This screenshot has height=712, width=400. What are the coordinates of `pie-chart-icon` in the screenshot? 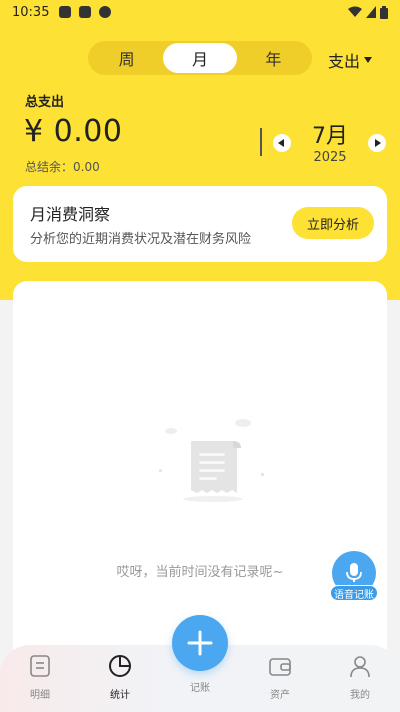 It's located at (120, 666).